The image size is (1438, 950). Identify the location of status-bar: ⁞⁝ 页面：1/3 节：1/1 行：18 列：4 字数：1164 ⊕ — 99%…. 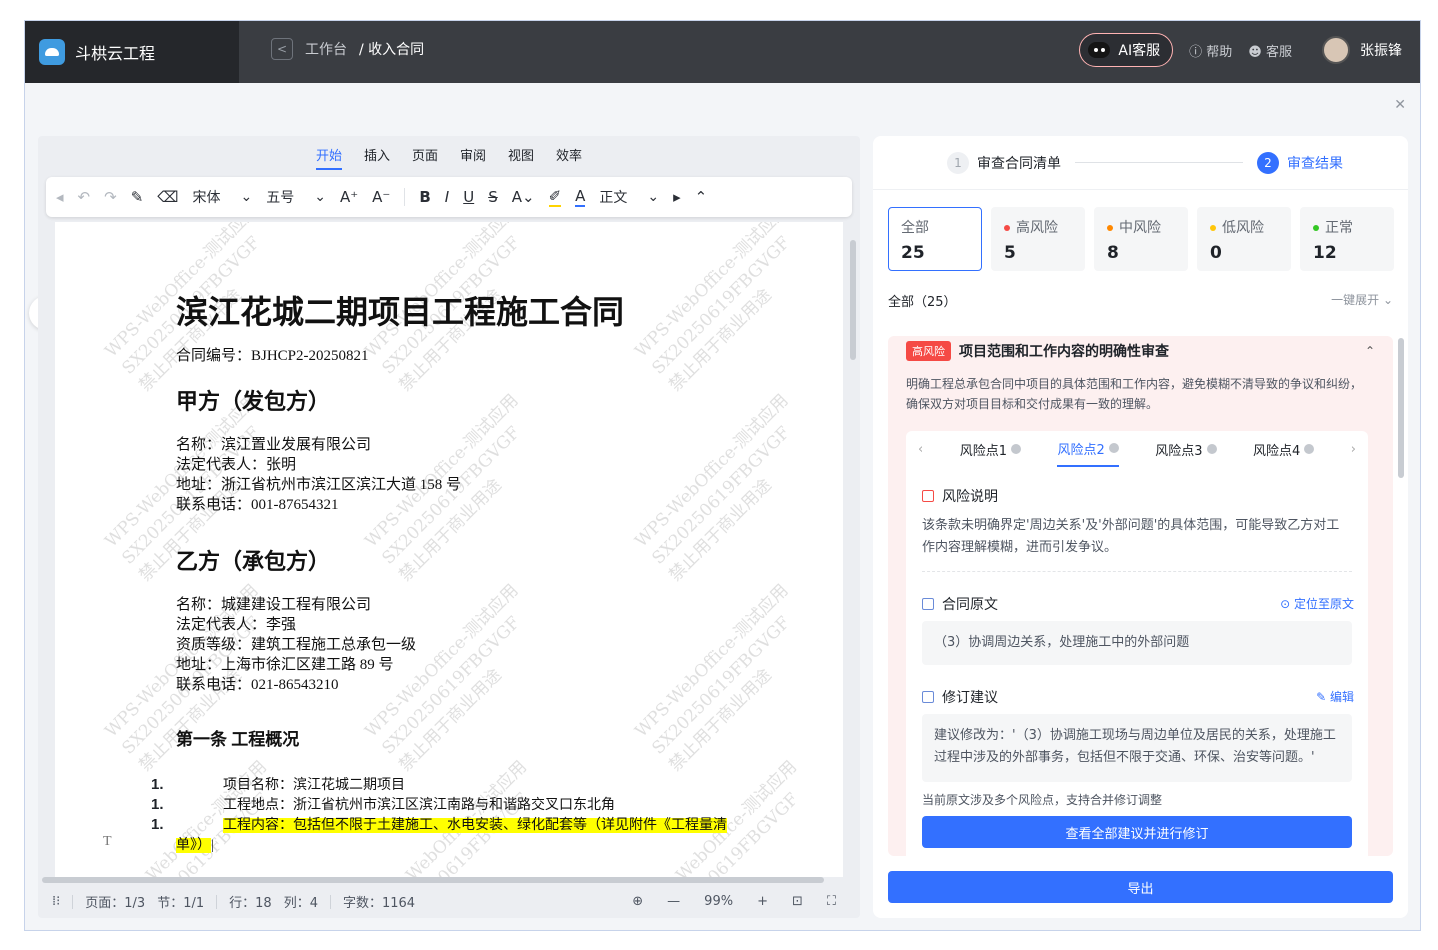
(449, 901).